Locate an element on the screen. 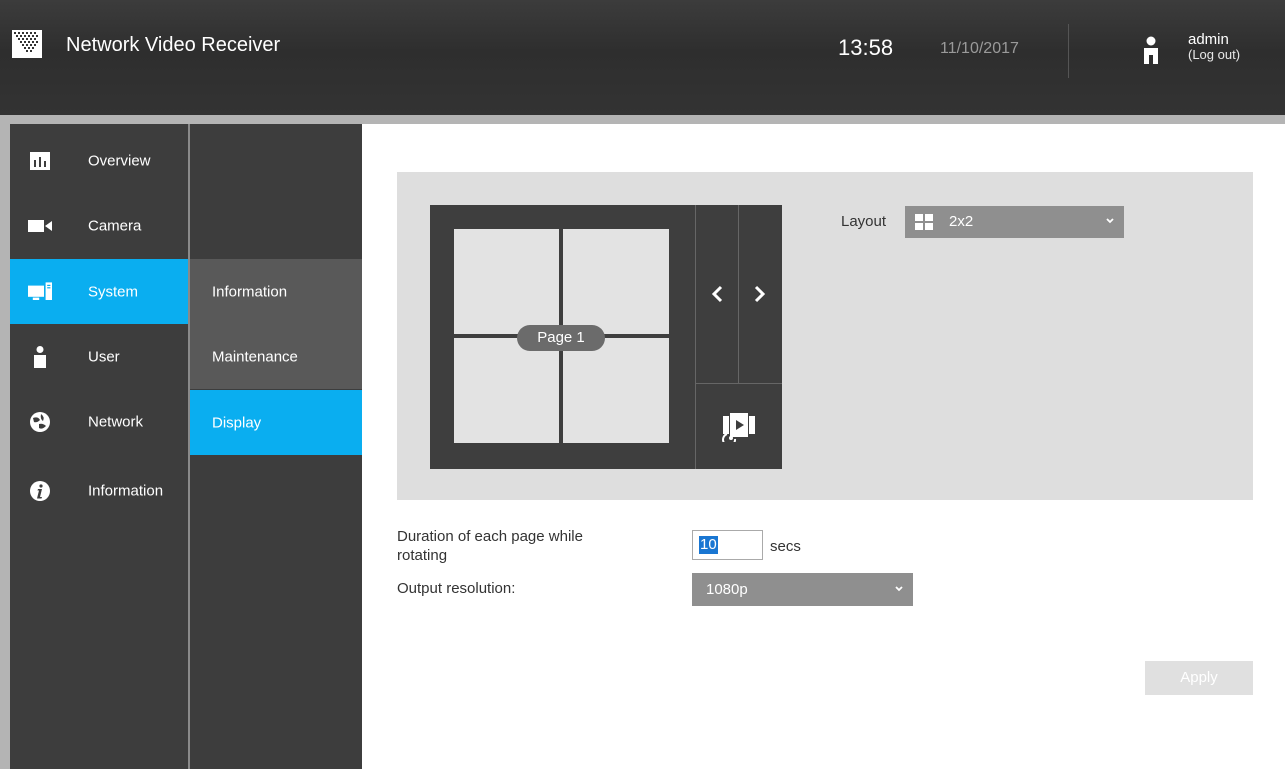  bar-chart-icon is located at coordinates (40, 161).